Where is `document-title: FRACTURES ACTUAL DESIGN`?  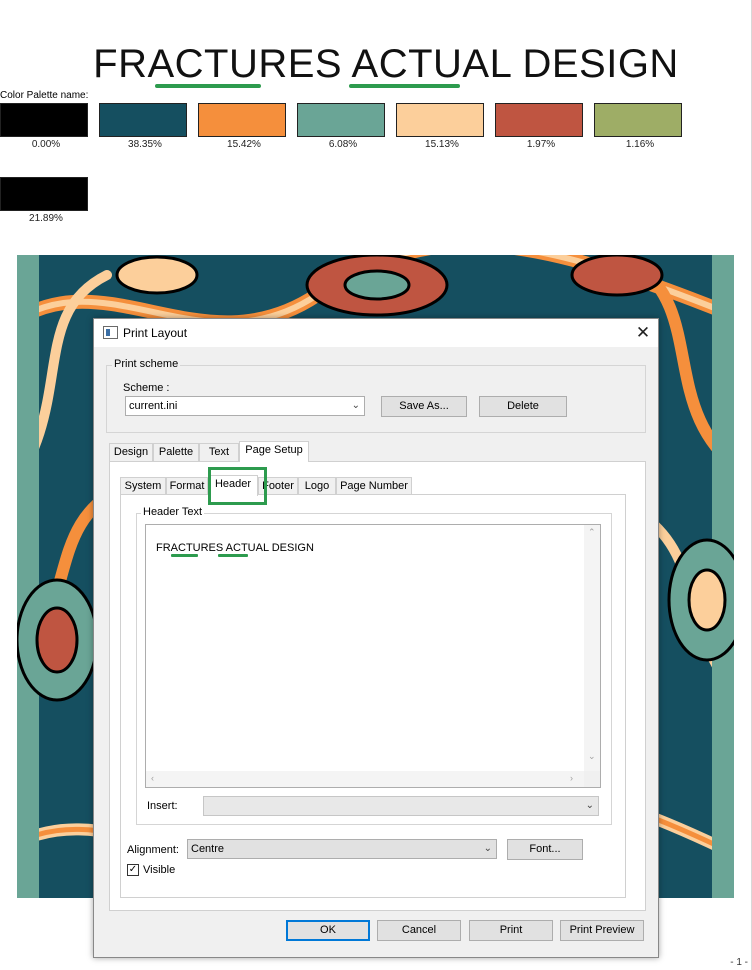 document-title: FRACTURES ACTUAL DESIGN is located at coordinates (386, 64).